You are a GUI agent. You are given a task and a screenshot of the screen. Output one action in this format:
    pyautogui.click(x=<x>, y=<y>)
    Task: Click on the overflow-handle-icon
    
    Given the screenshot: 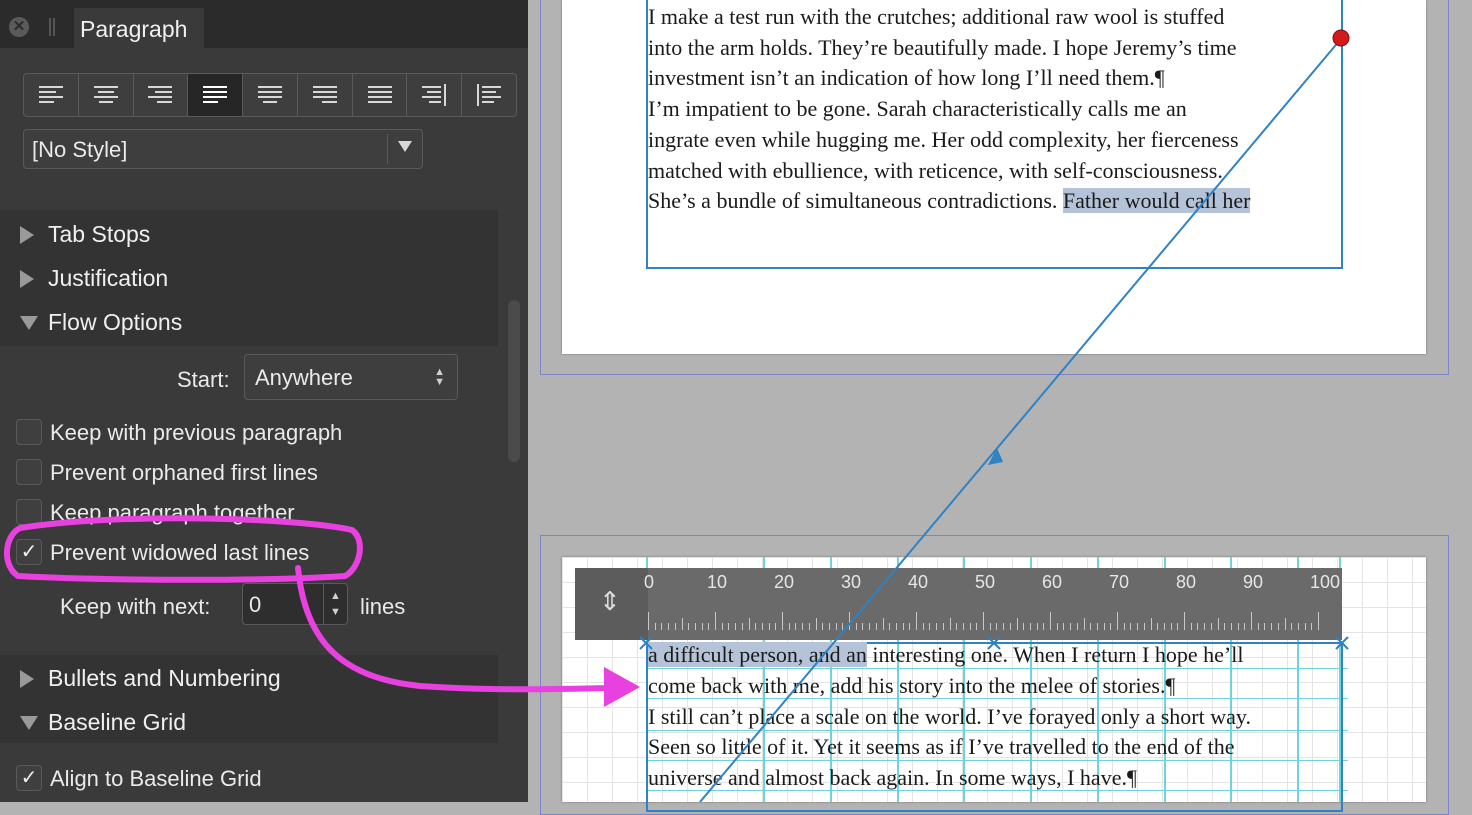 What is the action you would take?
    pyautogui.click(x=1341, y=38)
    